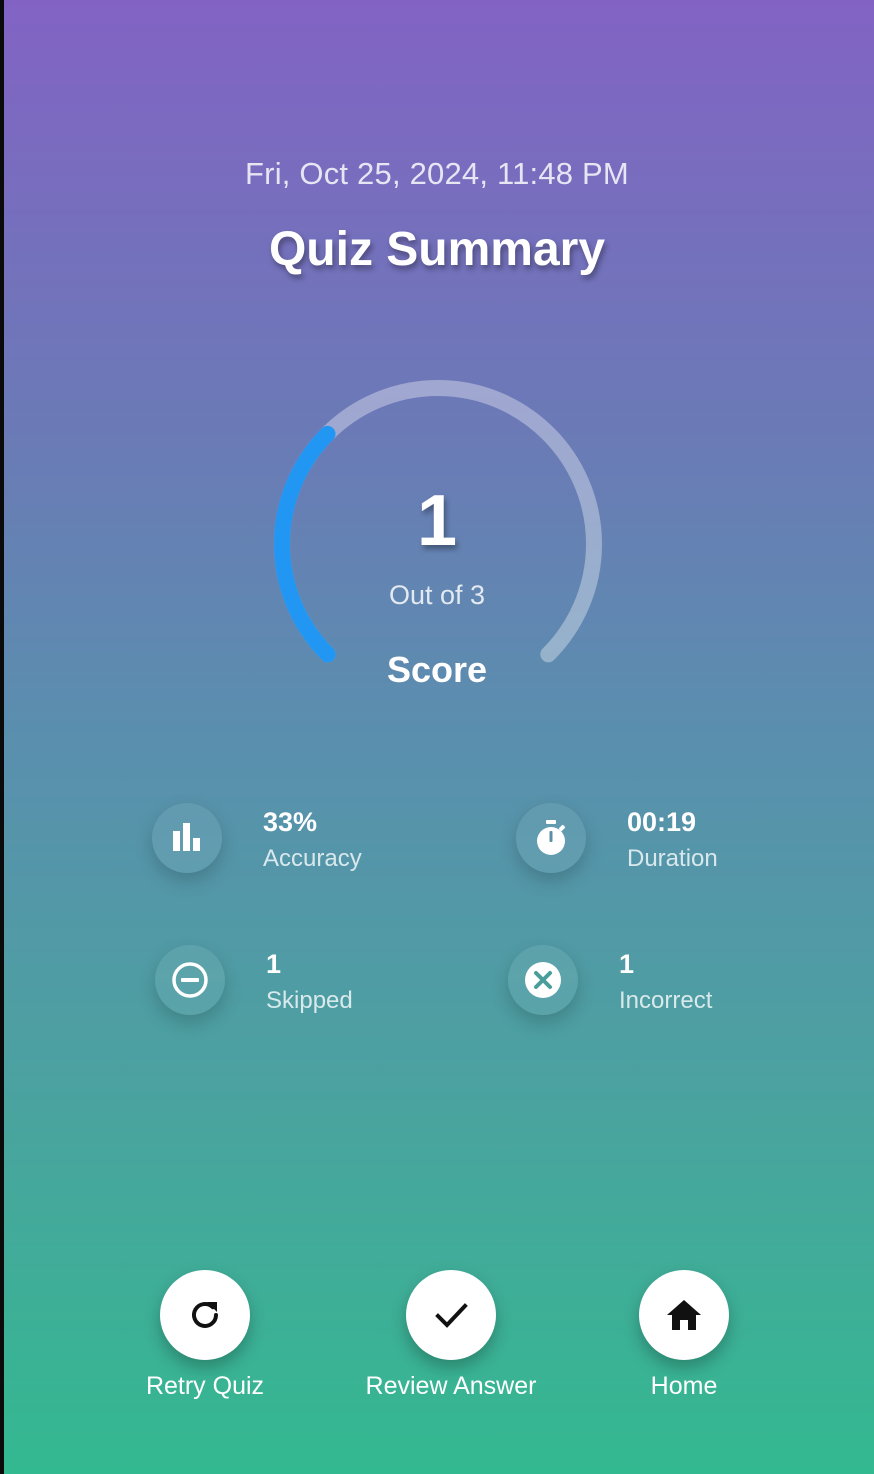 This screenshot has width=874, height=1474. Describe the element at coordinates (190, 980) in the screenshot. I see `minus-circle-icon` at that location.